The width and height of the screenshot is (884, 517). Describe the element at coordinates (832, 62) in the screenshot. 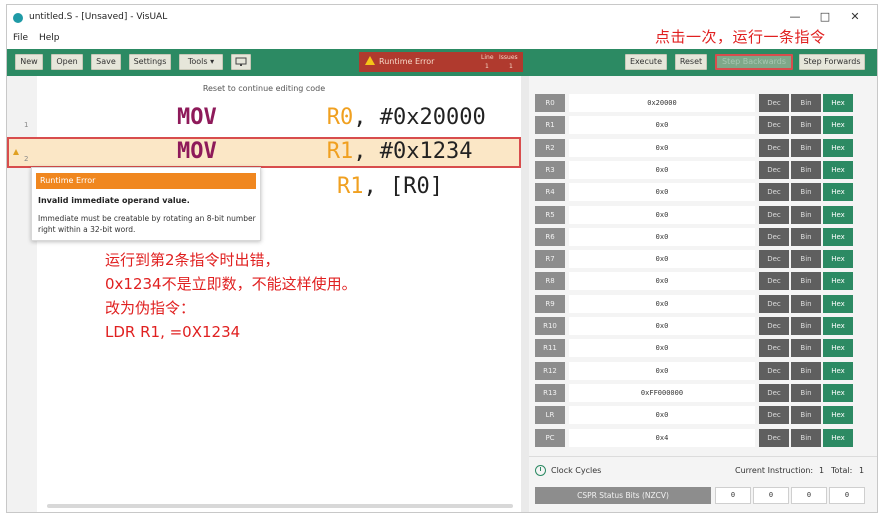

I see `step-forwards-button: Step Forwards` at that location.